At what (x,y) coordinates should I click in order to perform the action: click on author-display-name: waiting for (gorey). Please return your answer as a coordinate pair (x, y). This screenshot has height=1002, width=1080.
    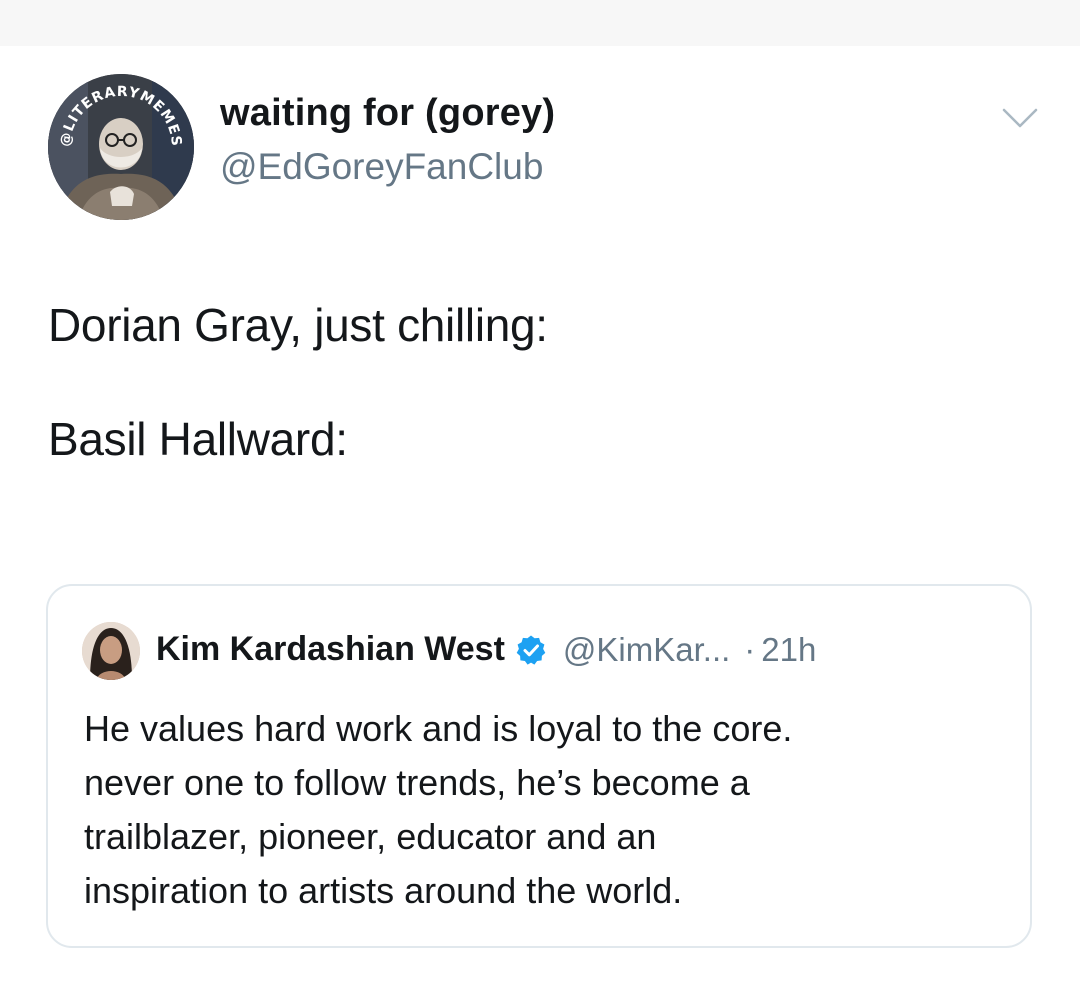
    Looking at the image, I should click on (387, 113).